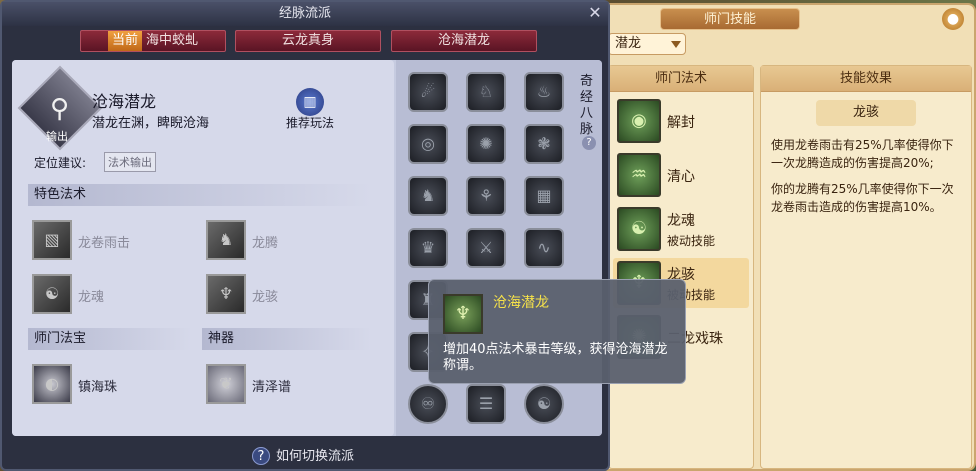  I want to click on spell-name: 龙魂, so click(91, 297).